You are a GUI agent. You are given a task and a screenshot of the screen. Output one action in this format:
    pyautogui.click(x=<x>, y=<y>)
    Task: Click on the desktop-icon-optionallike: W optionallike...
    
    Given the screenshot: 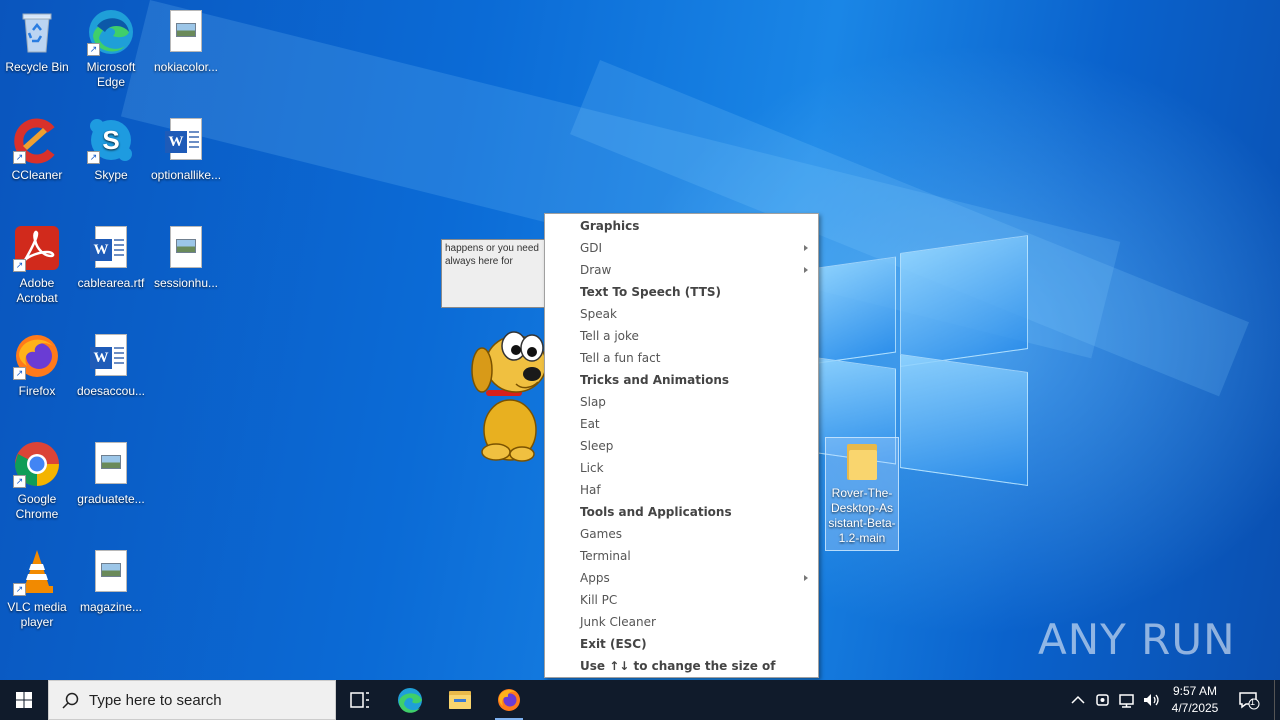 What is the action you would take?
    pyautogui.click(x=186, y=149)
    